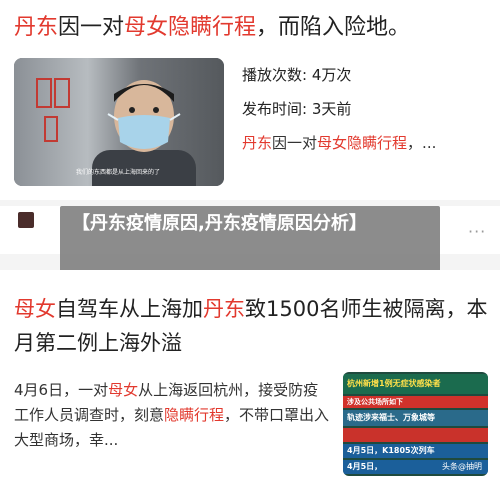 The width and height of the screenshot is (500, 483). I want to click on thumbnail-row, so click(415, 435).